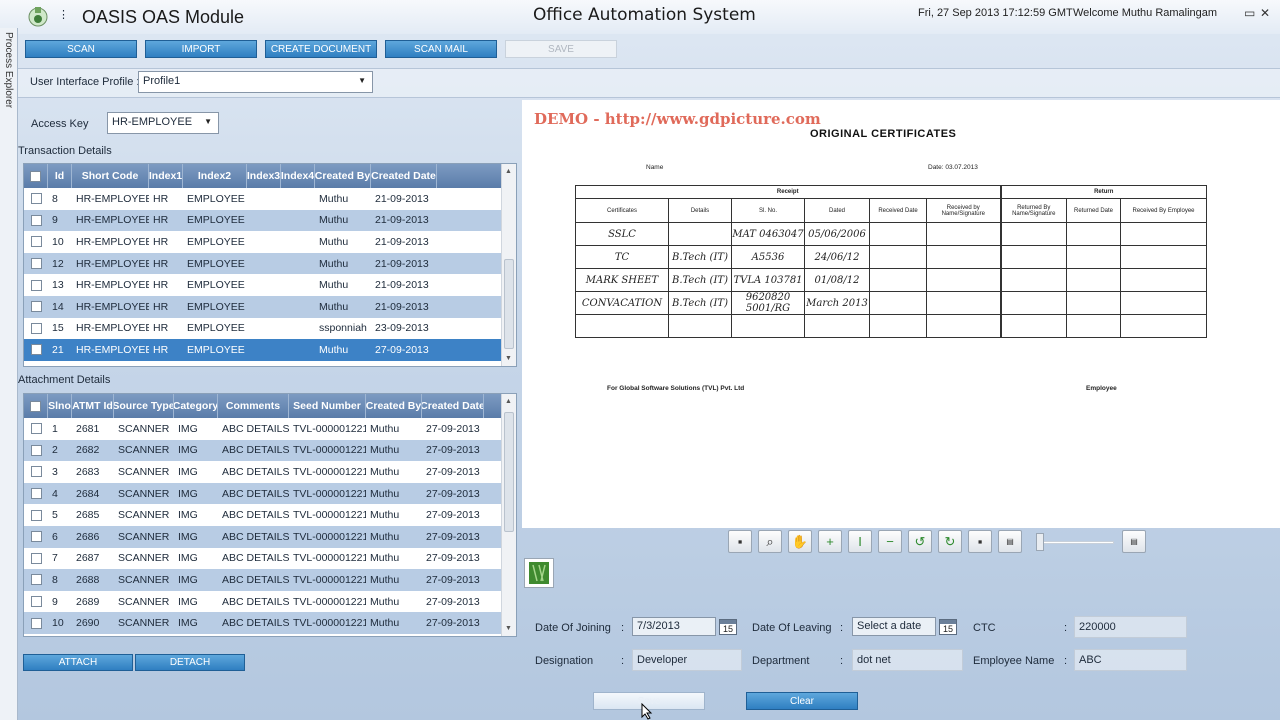 The width and height of the screenshot is (1280, 720). What do you see at coordinates (255, 82) in the screenshot?
I see `profile-select: Profile1 ▼` at bounding box center [255, 82].